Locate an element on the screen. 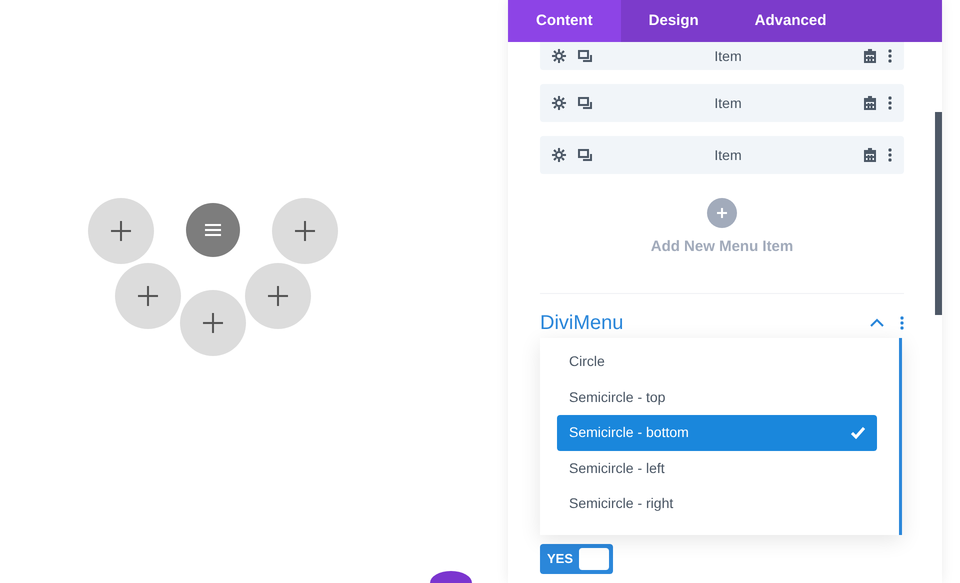  section-title: DiviMenu is located at coordinates (582, 323).